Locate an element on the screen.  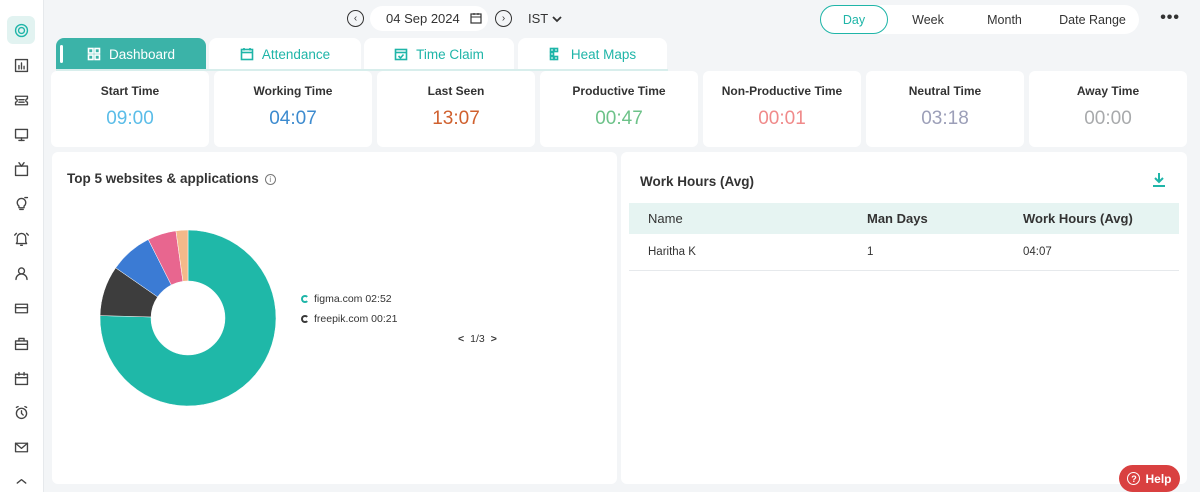
tab-time-claim: Time Claim is located at coordinates (439, 54).